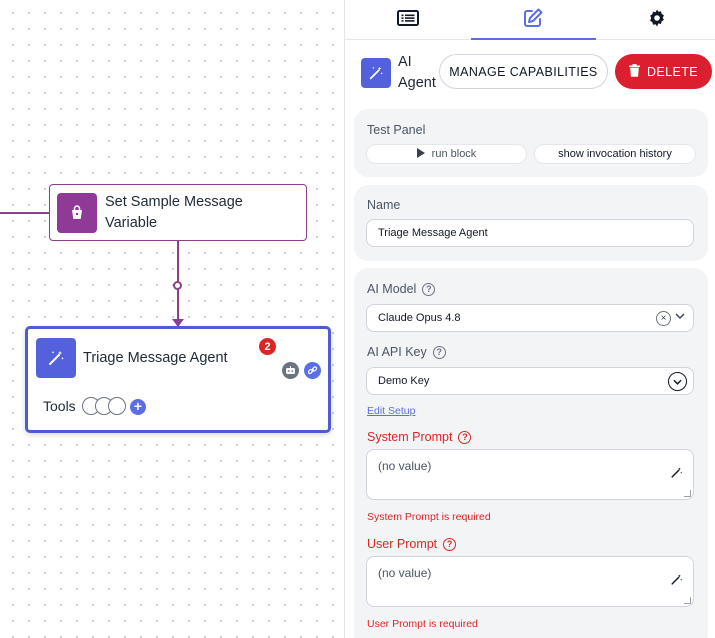  What do you see at coordinates (155, 358) in the screenshot?
I see `node-label: Triage Message Agent` at bounding box center [155, 358].